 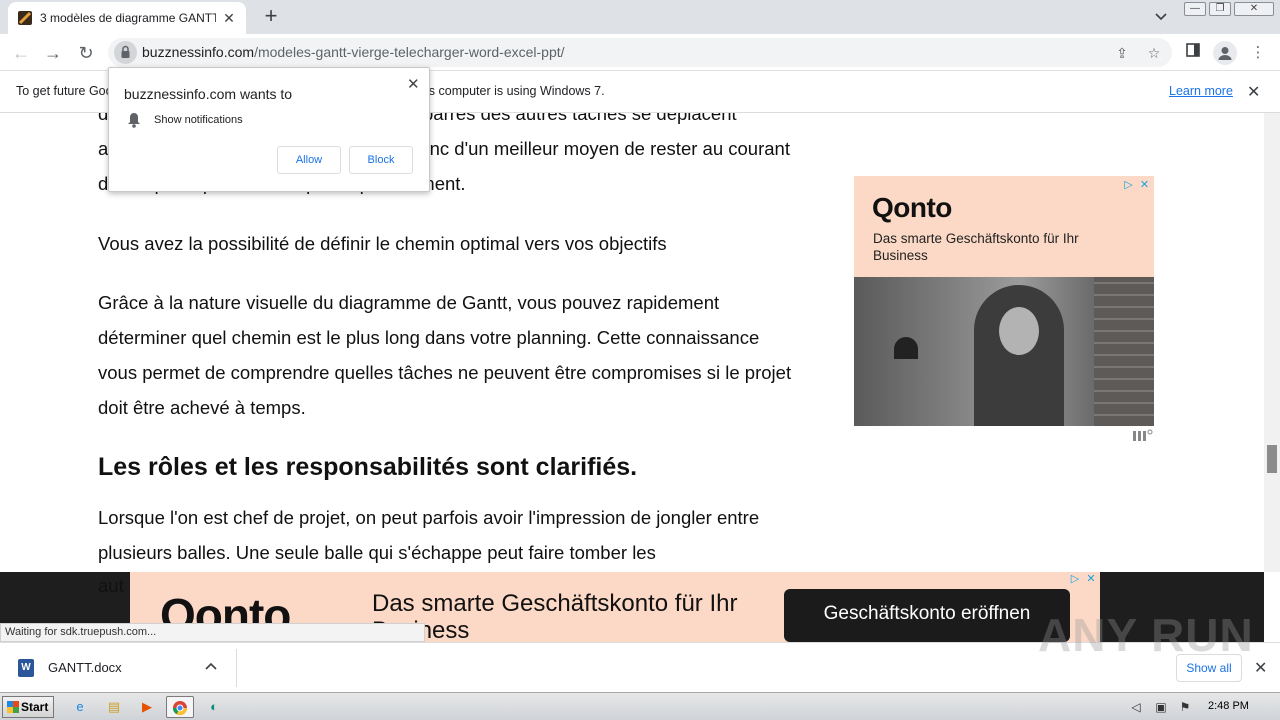 I want to click on popup-title: buzznessinfo.com wants to, so click(x=208, y=94).